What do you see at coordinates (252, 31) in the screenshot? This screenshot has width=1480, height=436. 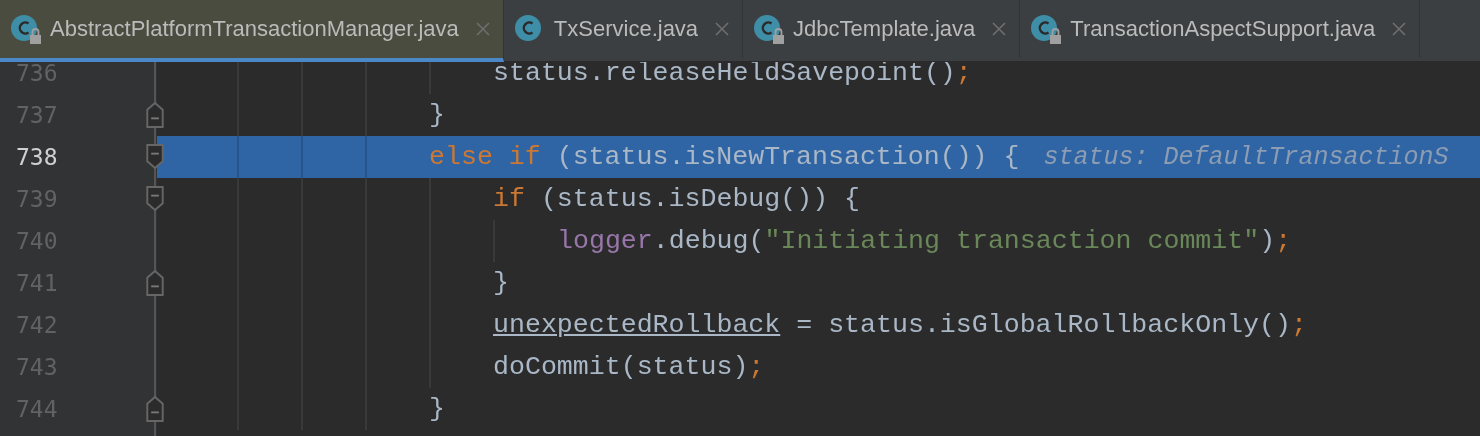 I see `editor-tab: AbstractPlatformTransactionManager.java` at bounding box center [252, 31].